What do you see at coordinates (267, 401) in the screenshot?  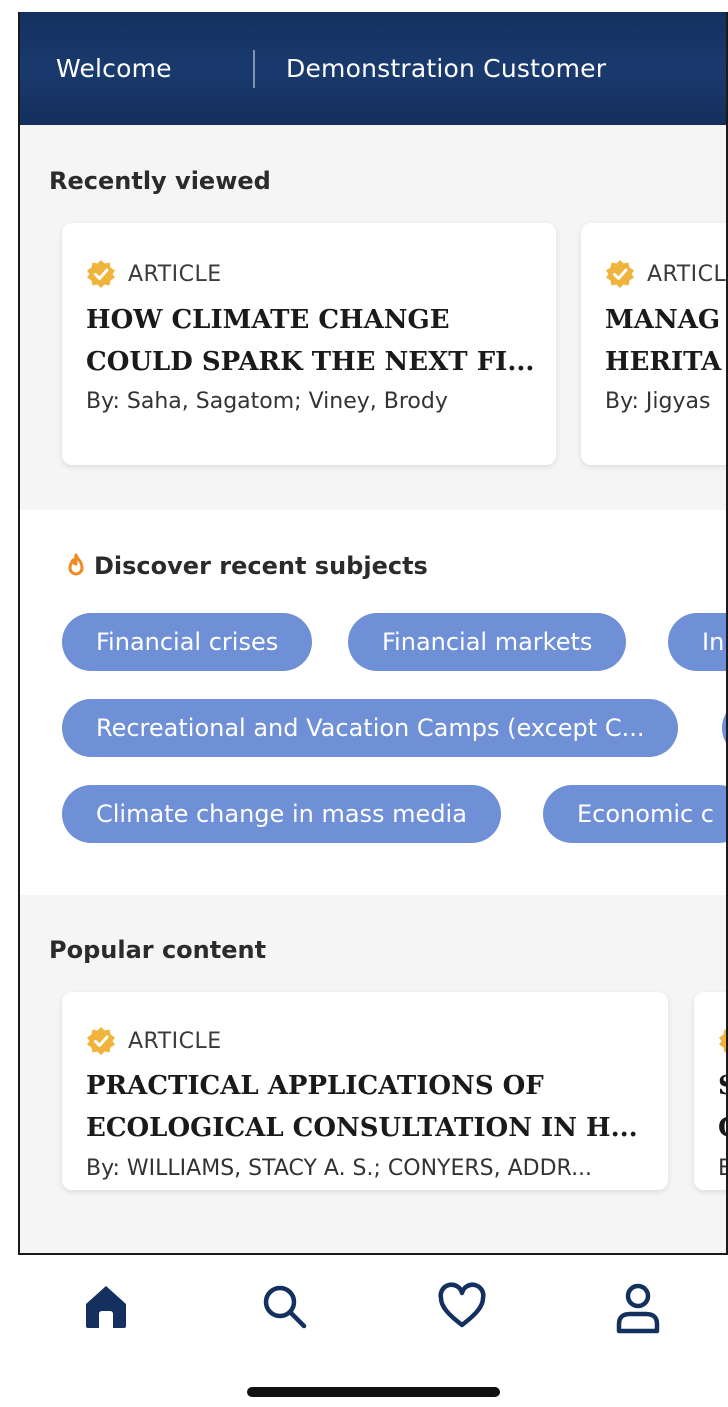 I see `article-authors: By: Saha, Sagatom; Viney, Brody` at bounding box center [267, 401].